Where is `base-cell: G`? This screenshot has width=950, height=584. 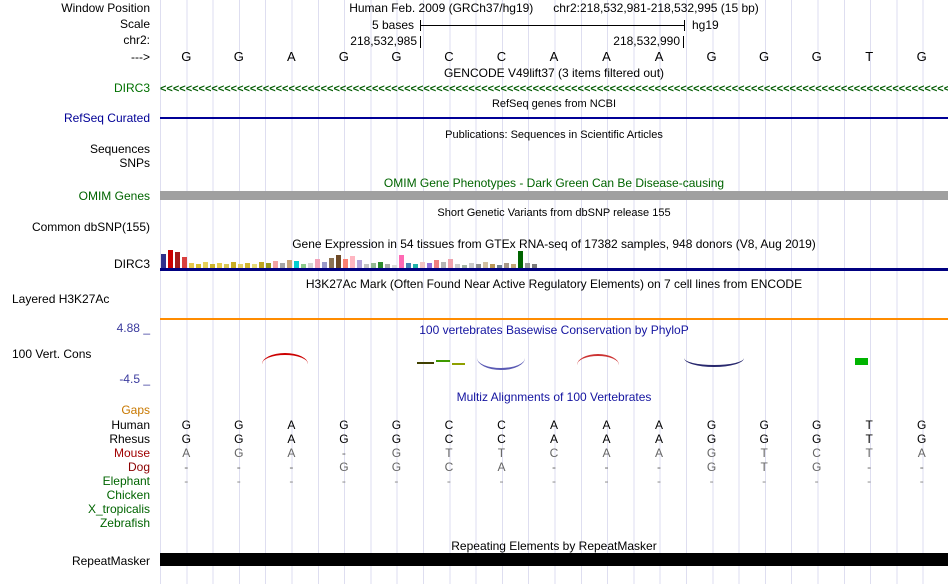
base-cell: G is located at coordinates (396, 56).